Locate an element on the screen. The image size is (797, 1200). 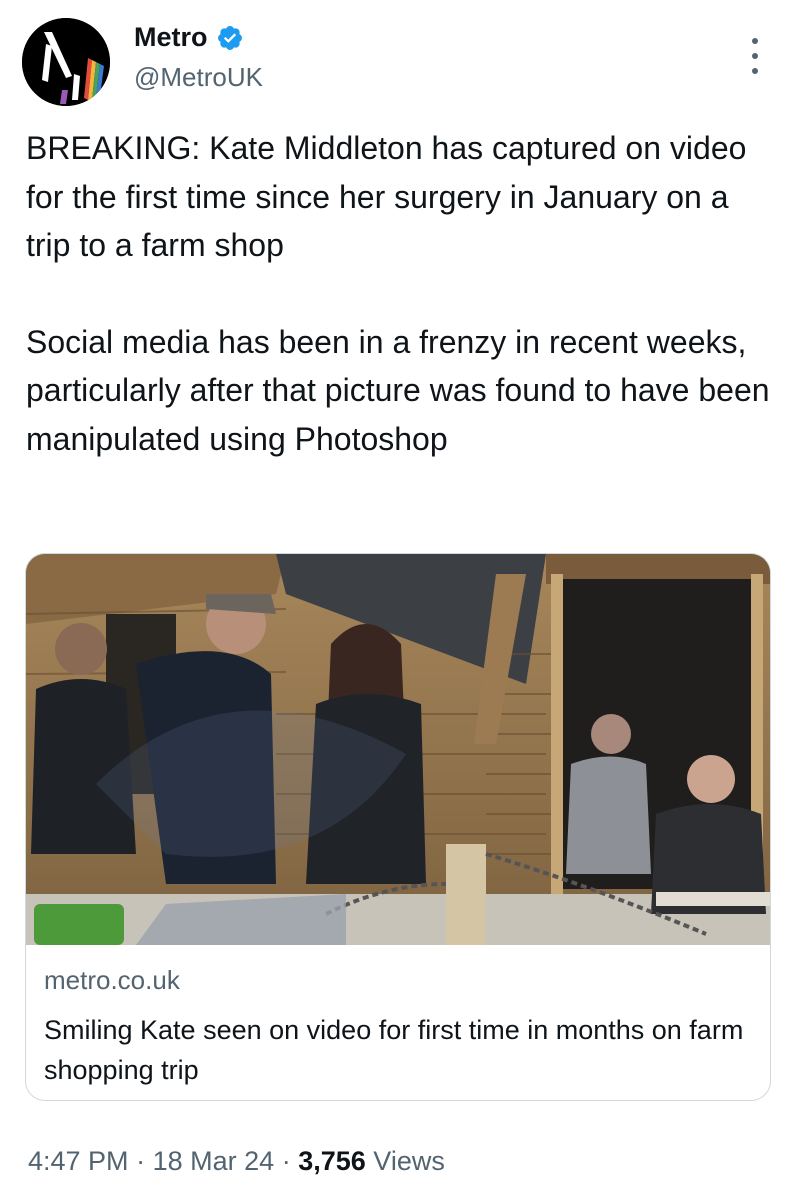
more-options-icon is located at coordinates (755, 56).